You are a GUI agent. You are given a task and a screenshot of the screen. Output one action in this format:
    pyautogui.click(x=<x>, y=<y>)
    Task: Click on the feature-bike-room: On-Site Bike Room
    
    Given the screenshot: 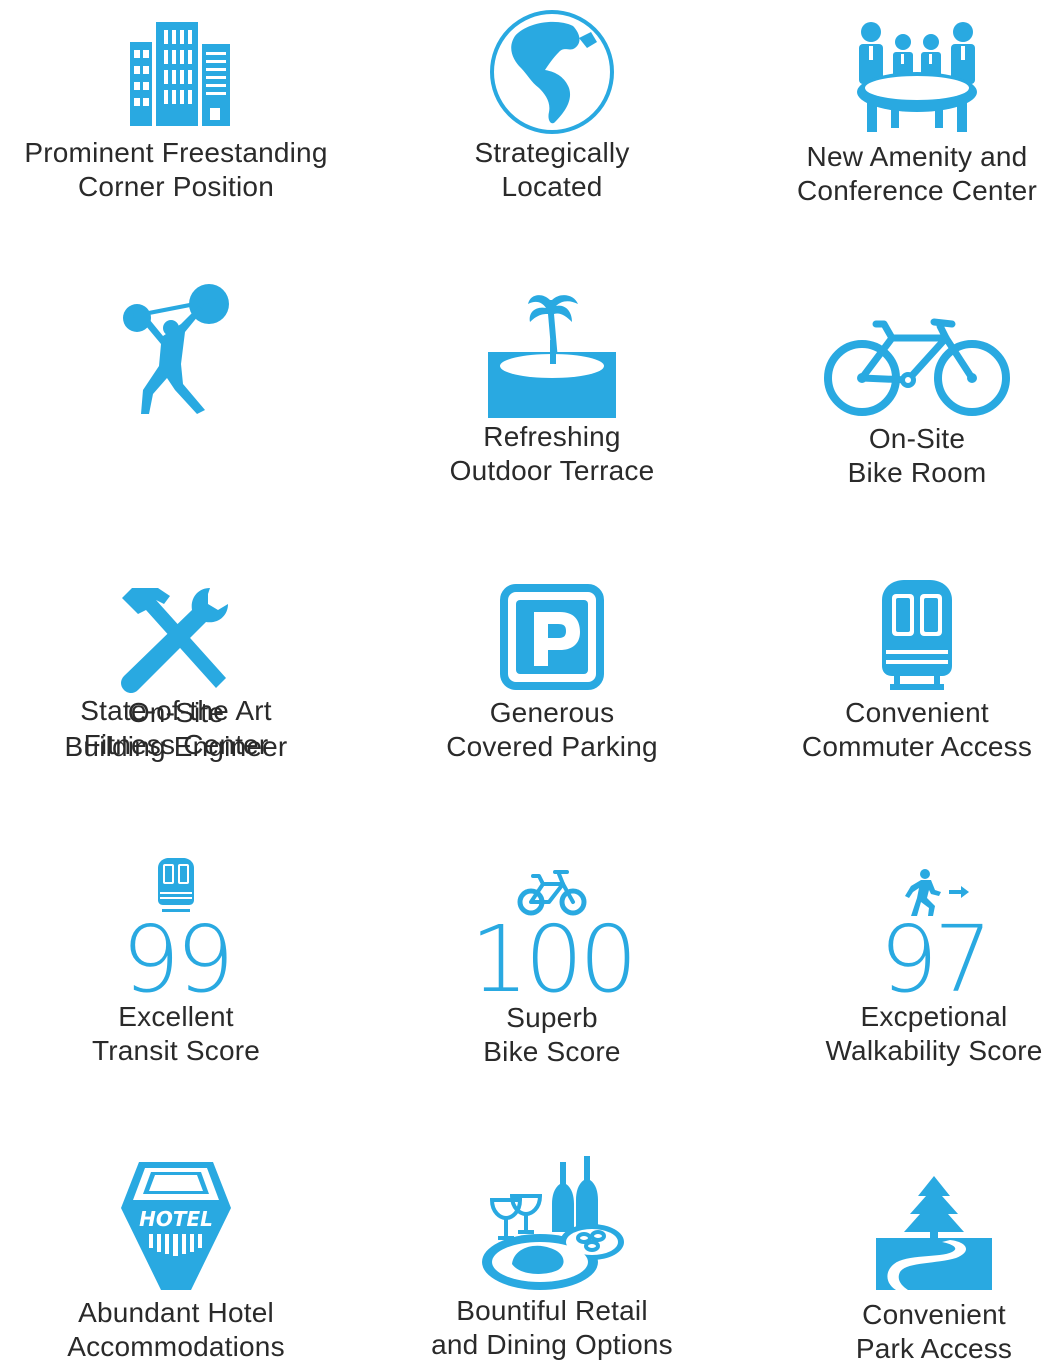 What is the action you would take?
    pyautogui.click(x=917, y=390)
    